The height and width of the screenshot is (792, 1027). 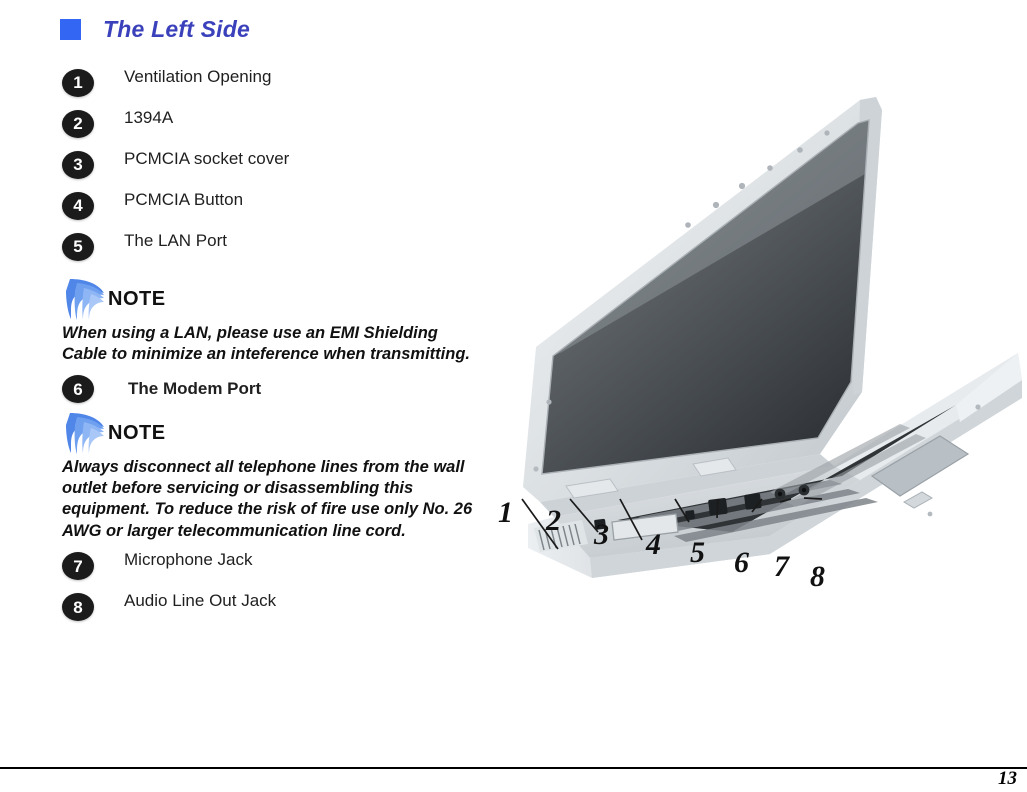 I want to click on figure-callout-6: 6, so click(x=741, y=562).